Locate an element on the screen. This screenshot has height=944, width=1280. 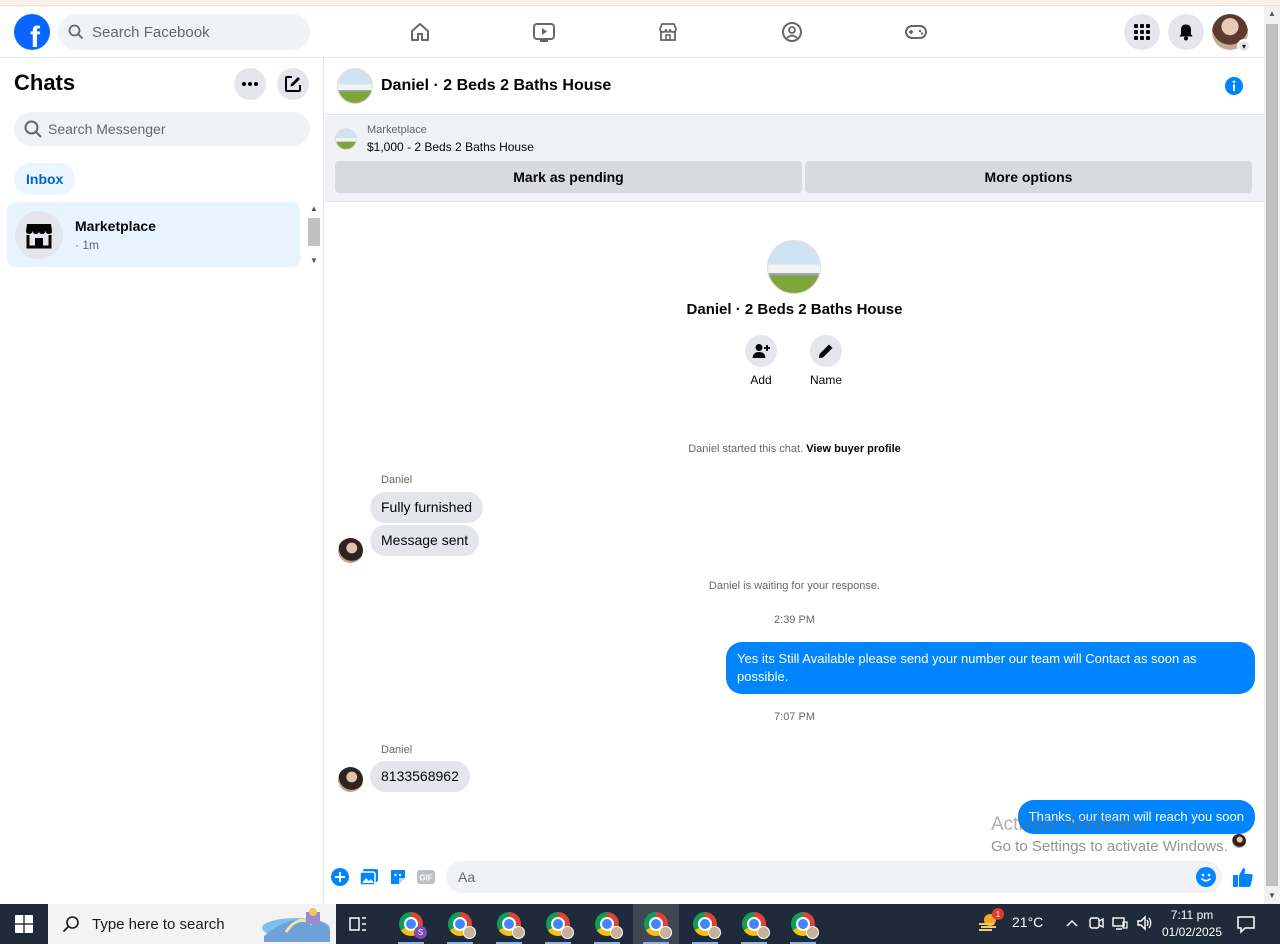
nav-home is located at coordinates (420, 32).